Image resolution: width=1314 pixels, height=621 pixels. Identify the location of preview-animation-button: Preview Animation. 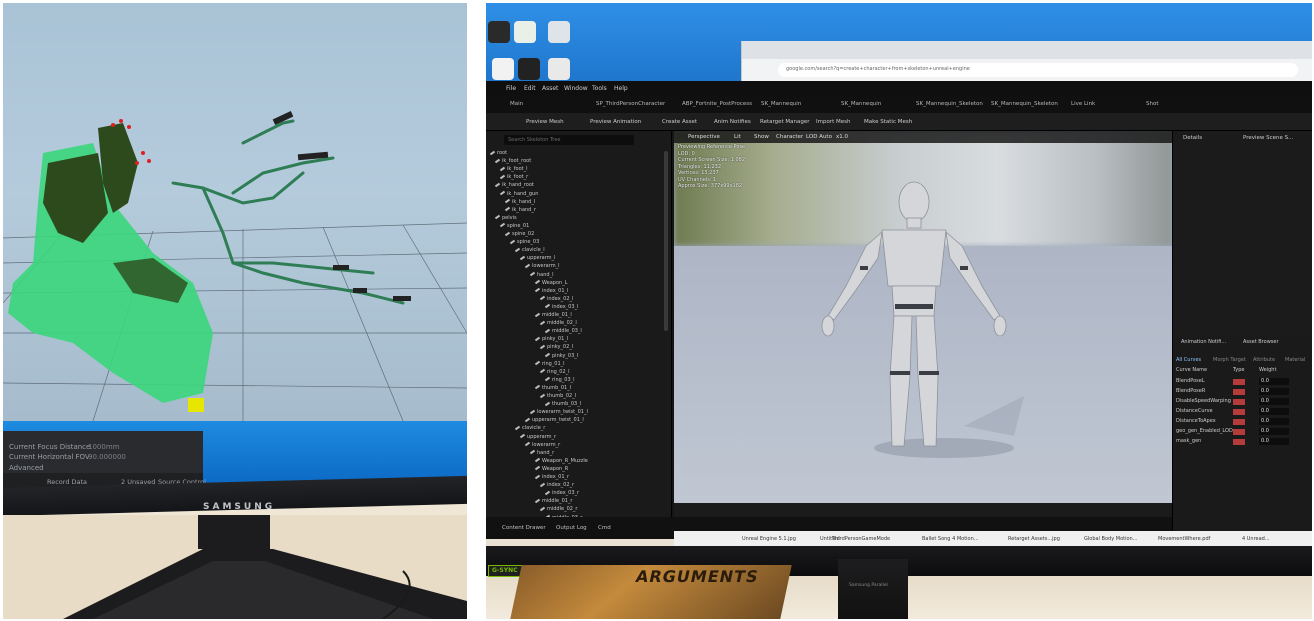
(615, 122).